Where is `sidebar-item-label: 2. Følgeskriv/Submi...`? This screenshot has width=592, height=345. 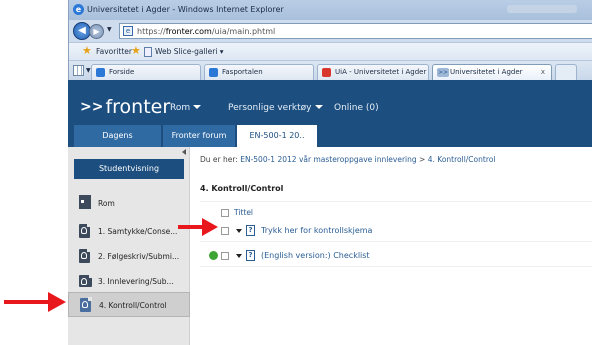
sidebar-item-label: 2. Følgeskriv/Submi... is located at coordinates (139, 256).